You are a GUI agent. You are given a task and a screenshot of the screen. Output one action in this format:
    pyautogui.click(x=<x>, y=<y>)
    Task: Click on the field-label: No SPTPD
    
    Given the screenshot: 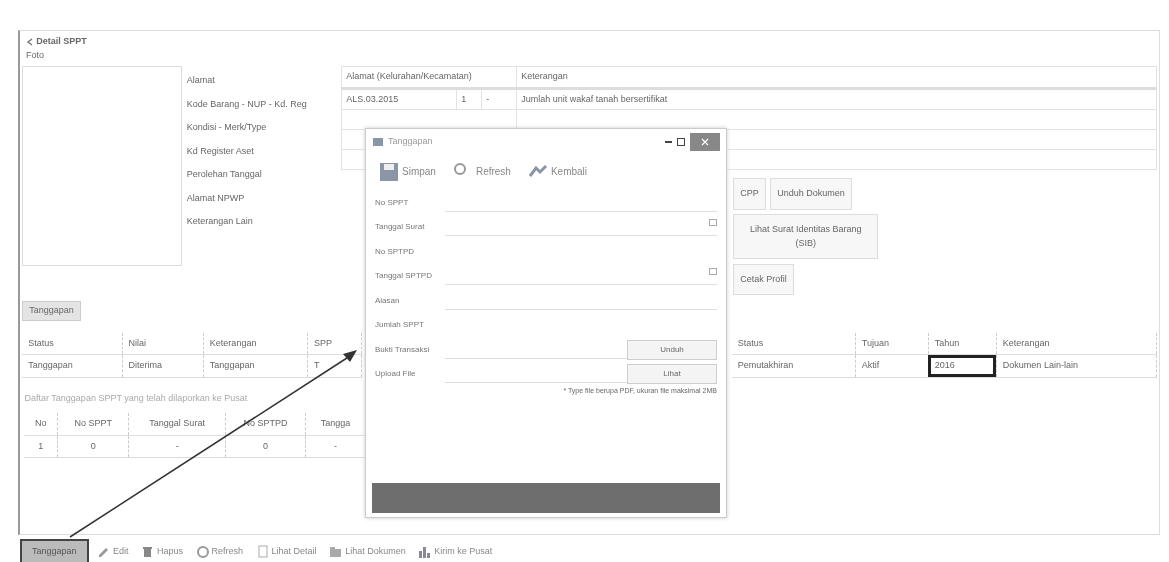 What is the action you would take?
    pyautogui.click(x=395, y=251)
    